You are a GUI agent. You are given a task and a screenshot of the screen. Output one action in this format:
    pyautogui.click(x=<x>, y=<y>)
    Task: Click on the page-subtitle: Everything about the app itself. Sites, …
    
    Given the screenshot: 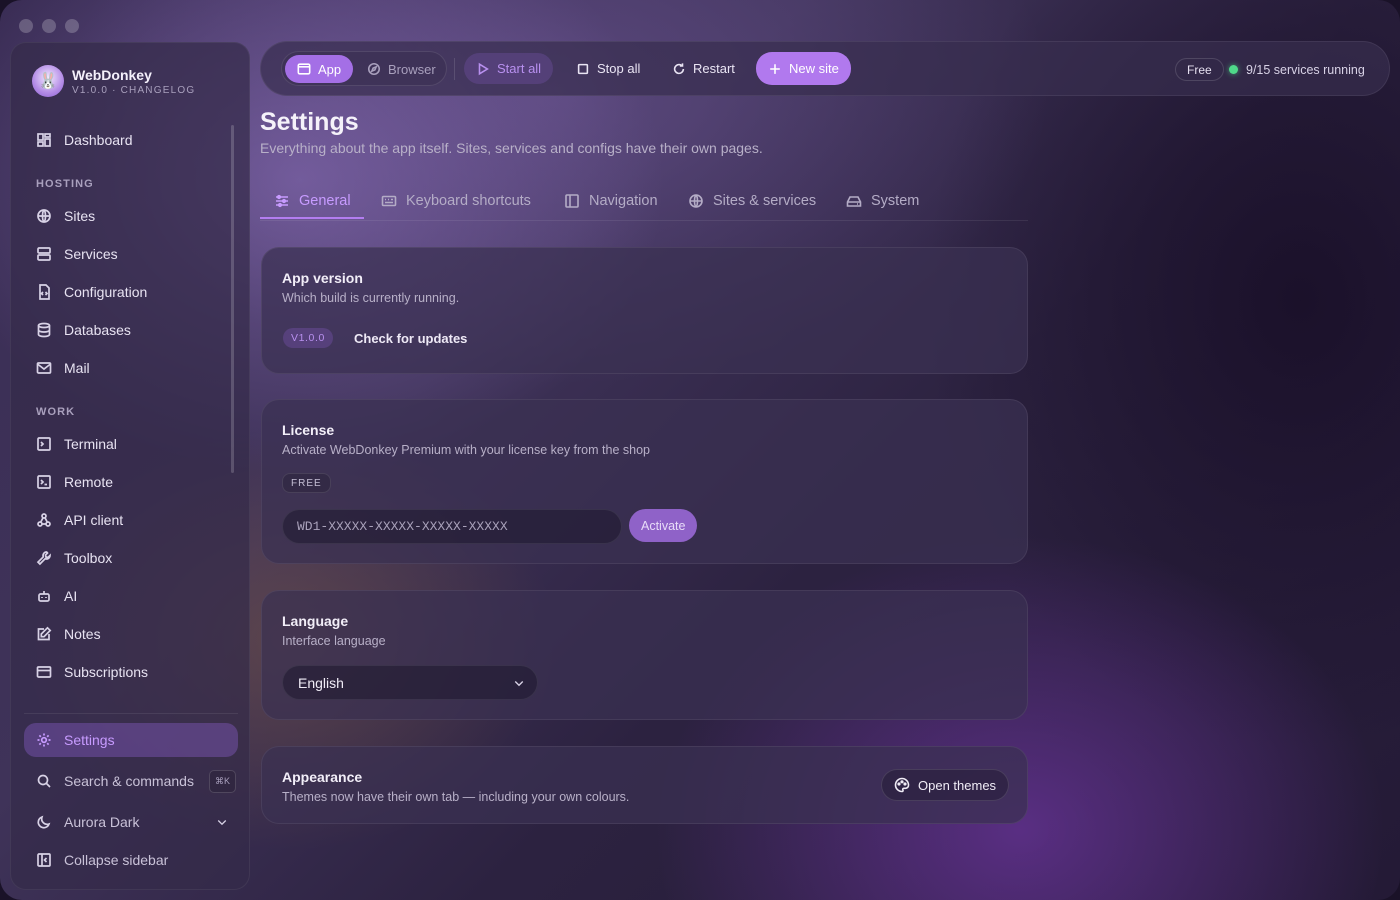 What is the action you would take?
    pyautogui.click(x=511, y=148)
    